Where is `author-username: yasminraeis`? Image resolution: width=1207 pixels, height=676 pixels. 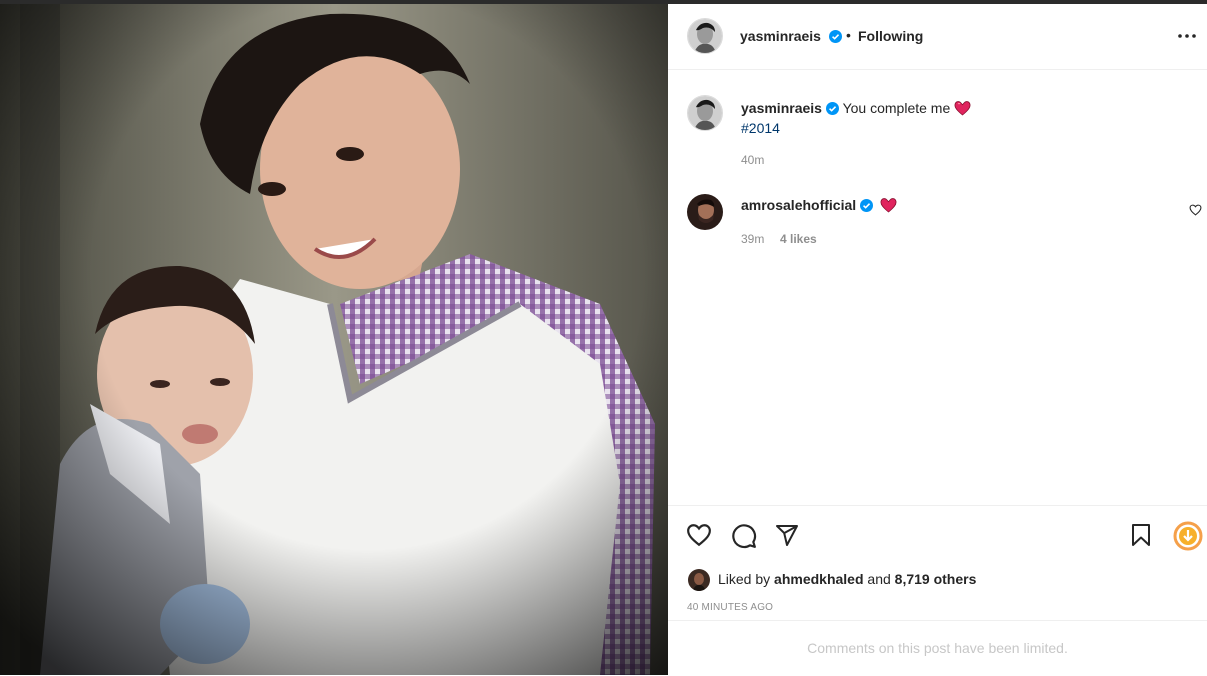 author-username: yasminraeis is located at coordinates (780, 36).